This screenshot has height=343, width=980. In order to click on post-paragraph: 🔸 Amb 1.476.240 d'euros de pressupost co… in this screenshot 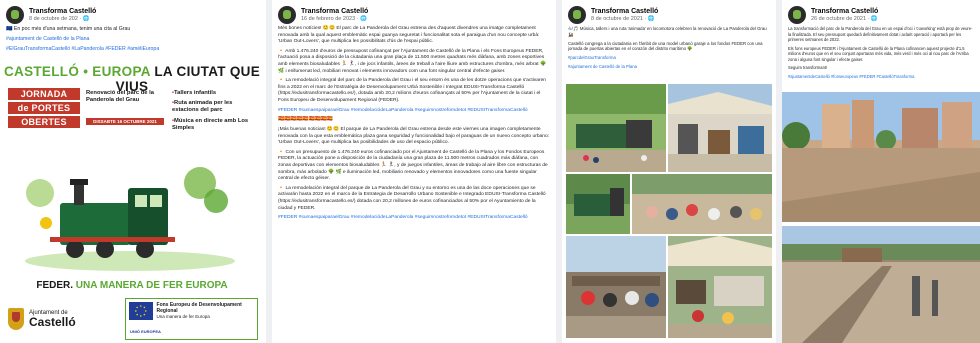, I will do `click(412, 61)`.